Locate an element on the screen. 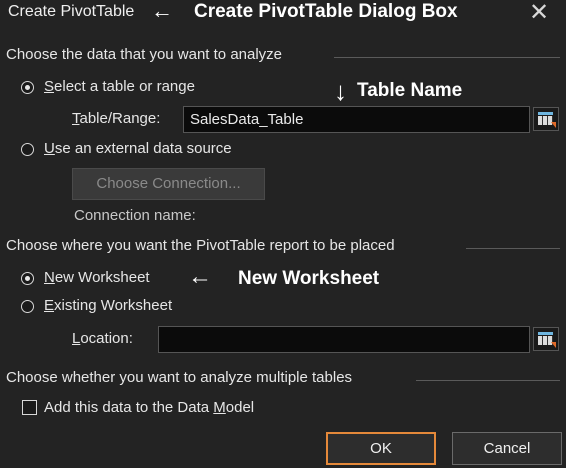 Image resolution: width=566 pixels, height=468 pixels. multiple-section-divider is located at coordinates (488, 380).